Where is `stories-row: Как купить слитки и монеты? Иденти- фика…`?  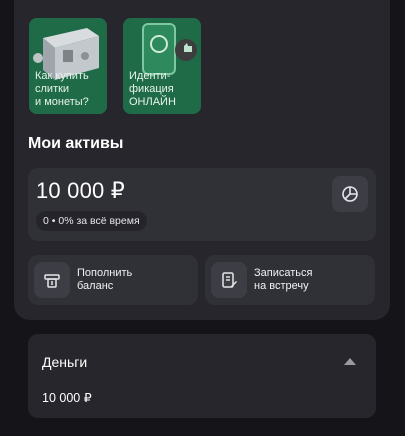
stories-row: Как купить слитки и монеты? Иденти- фика… is located at coordinates (115, 66).